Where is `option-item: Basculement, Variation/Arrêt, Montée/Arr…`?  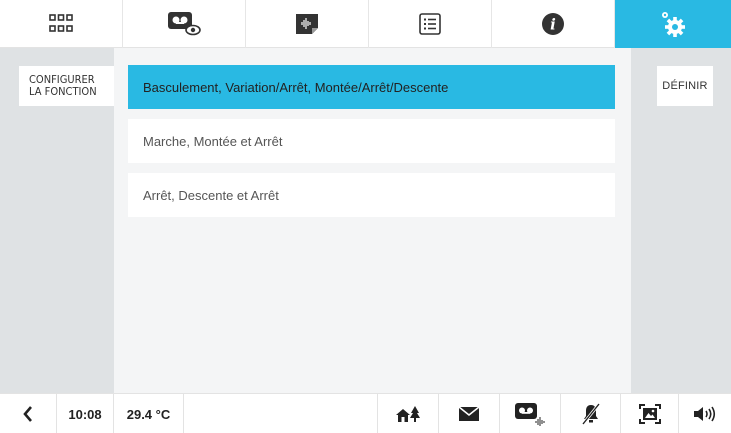
option-item: Basculement, Variation/Arrêt, Montée/Arr… is located at coordinates (371, 87).